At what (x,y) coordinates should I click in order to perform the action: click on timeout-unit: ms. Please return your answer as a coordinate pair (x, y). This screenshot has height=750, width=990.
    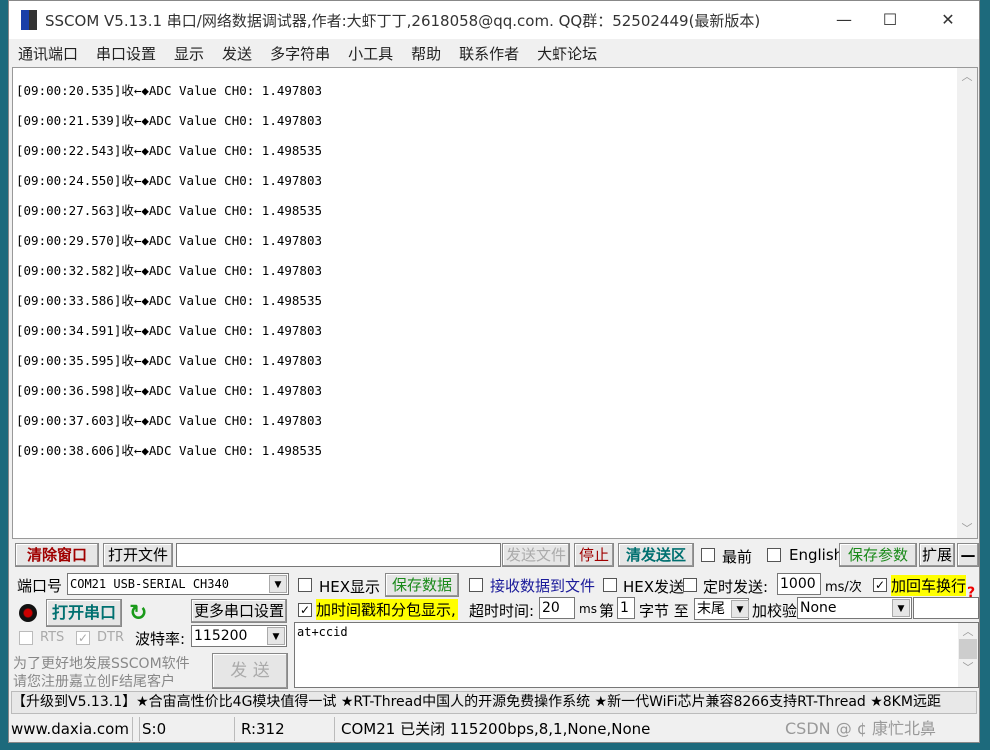
    Looking at the image, I should click on (588, 609).